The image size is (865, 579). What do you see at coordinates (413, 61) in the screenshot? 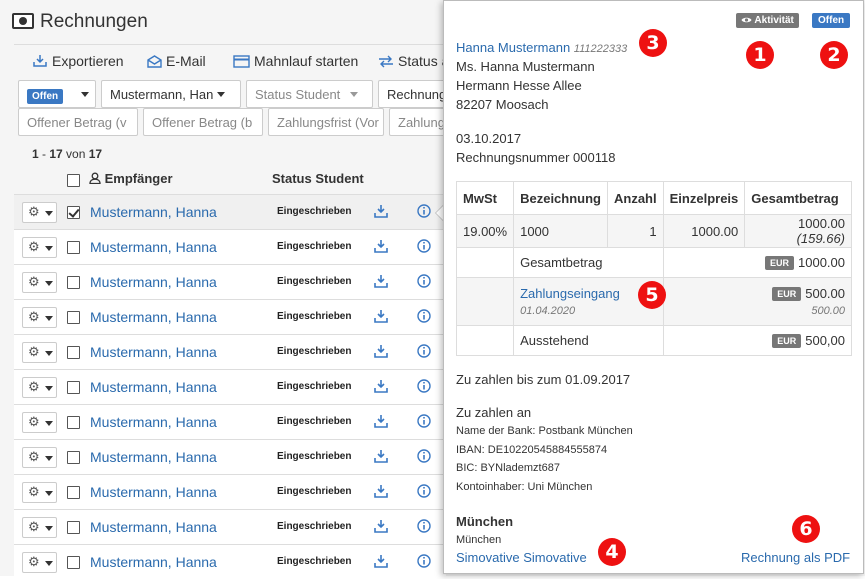
I see `status-button: Status a` at bounding box center [413, 61].